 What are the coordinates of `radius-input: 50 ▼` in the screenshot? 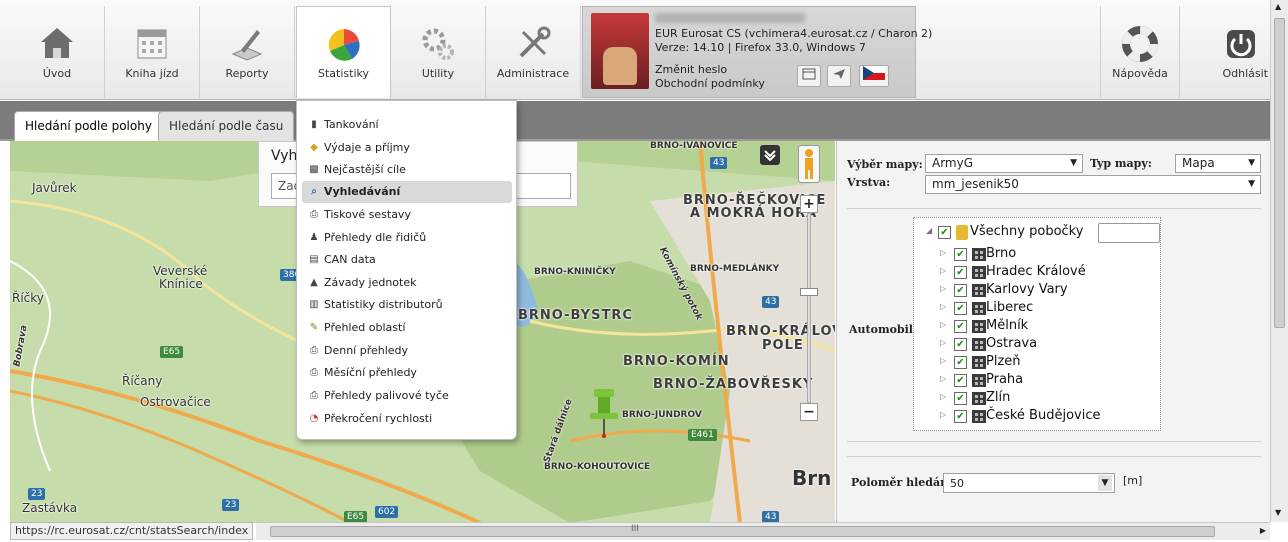 It's located at (1029, 483).